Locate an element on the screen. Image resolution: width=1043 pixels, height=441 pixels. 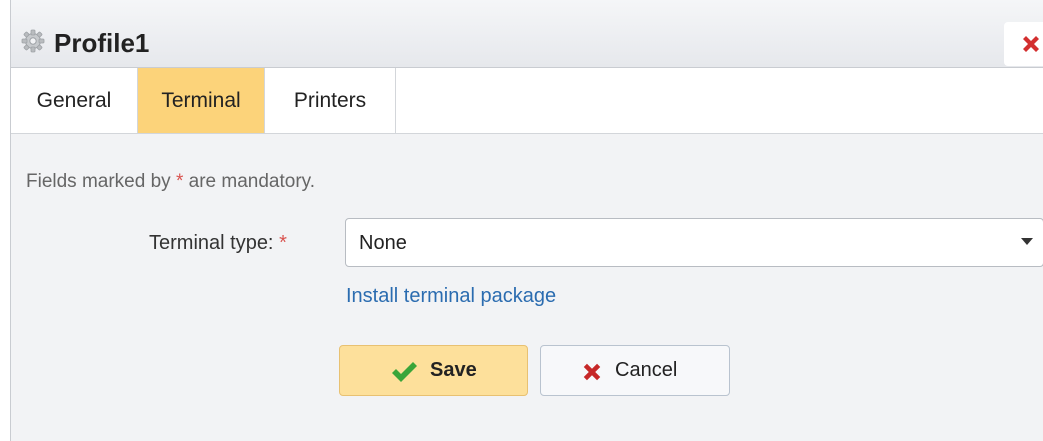
cancel-button-label: Cancel is located at coordinates (646, 370).